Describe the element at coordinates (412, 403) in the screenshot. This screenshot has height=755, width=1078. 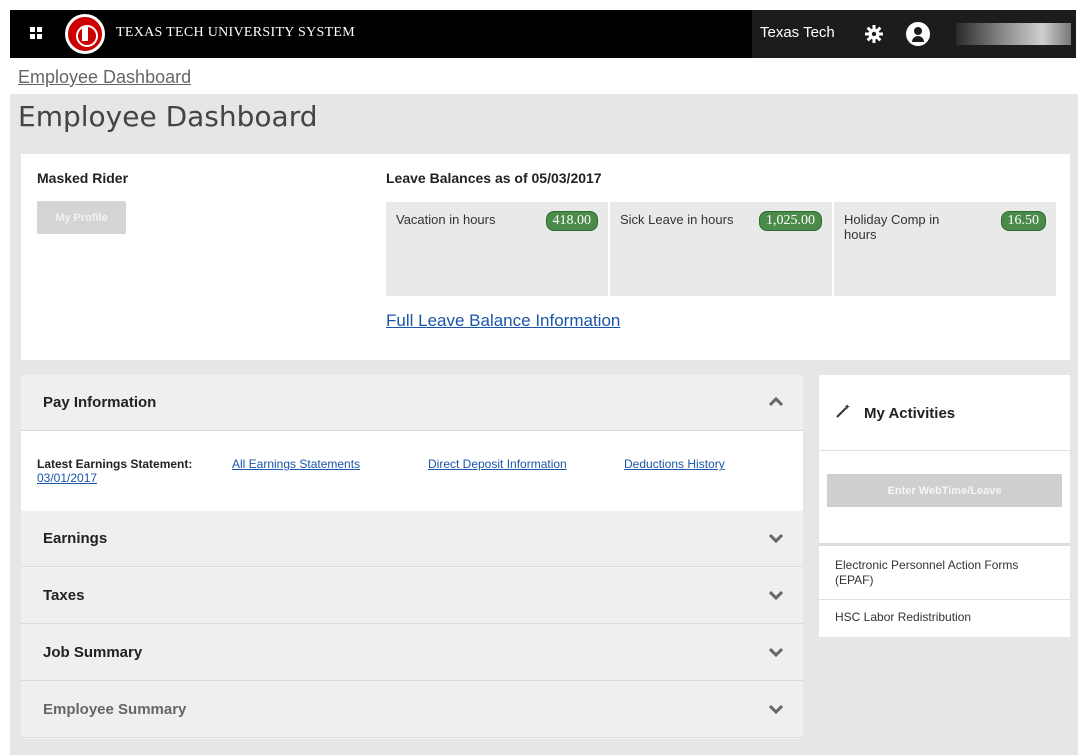
I see `pay-information-header: Pay Information` at that location.